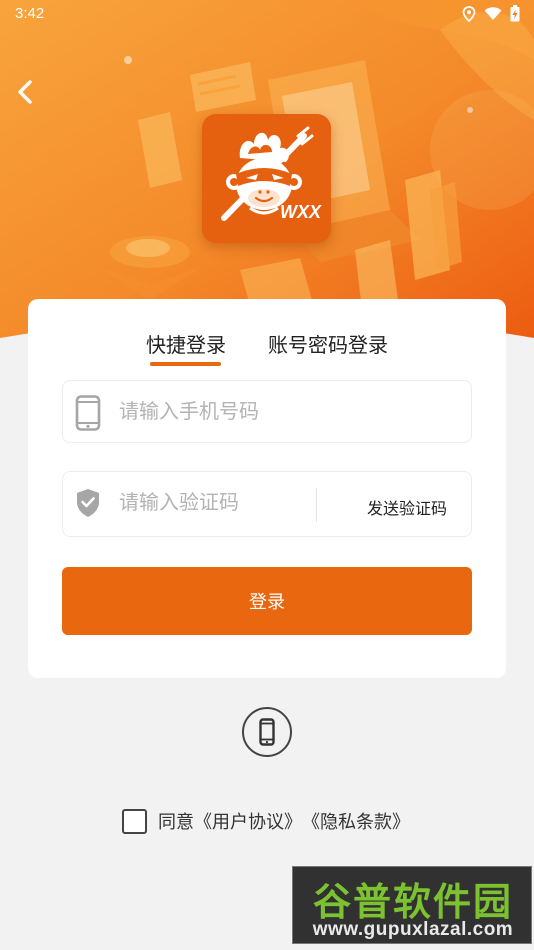 Image resolution: width=534 pixels, height=950 pixels. I want to click on app-logo: WXX, so click(266, 178).